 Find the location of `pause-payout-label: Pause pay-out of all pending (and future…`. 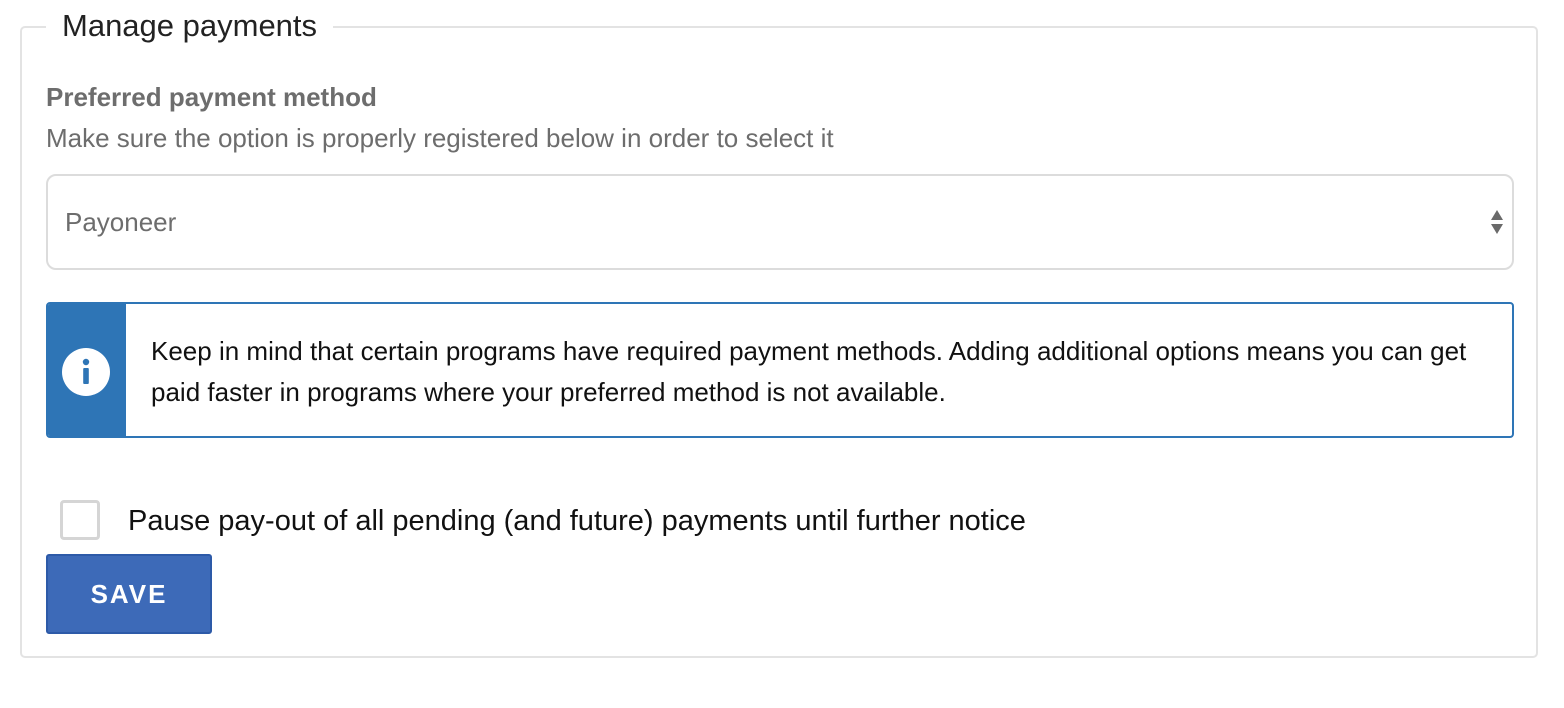

pause-payout-label: Pause pay-out of all pending (and future… is located at coordinates (577, 521).